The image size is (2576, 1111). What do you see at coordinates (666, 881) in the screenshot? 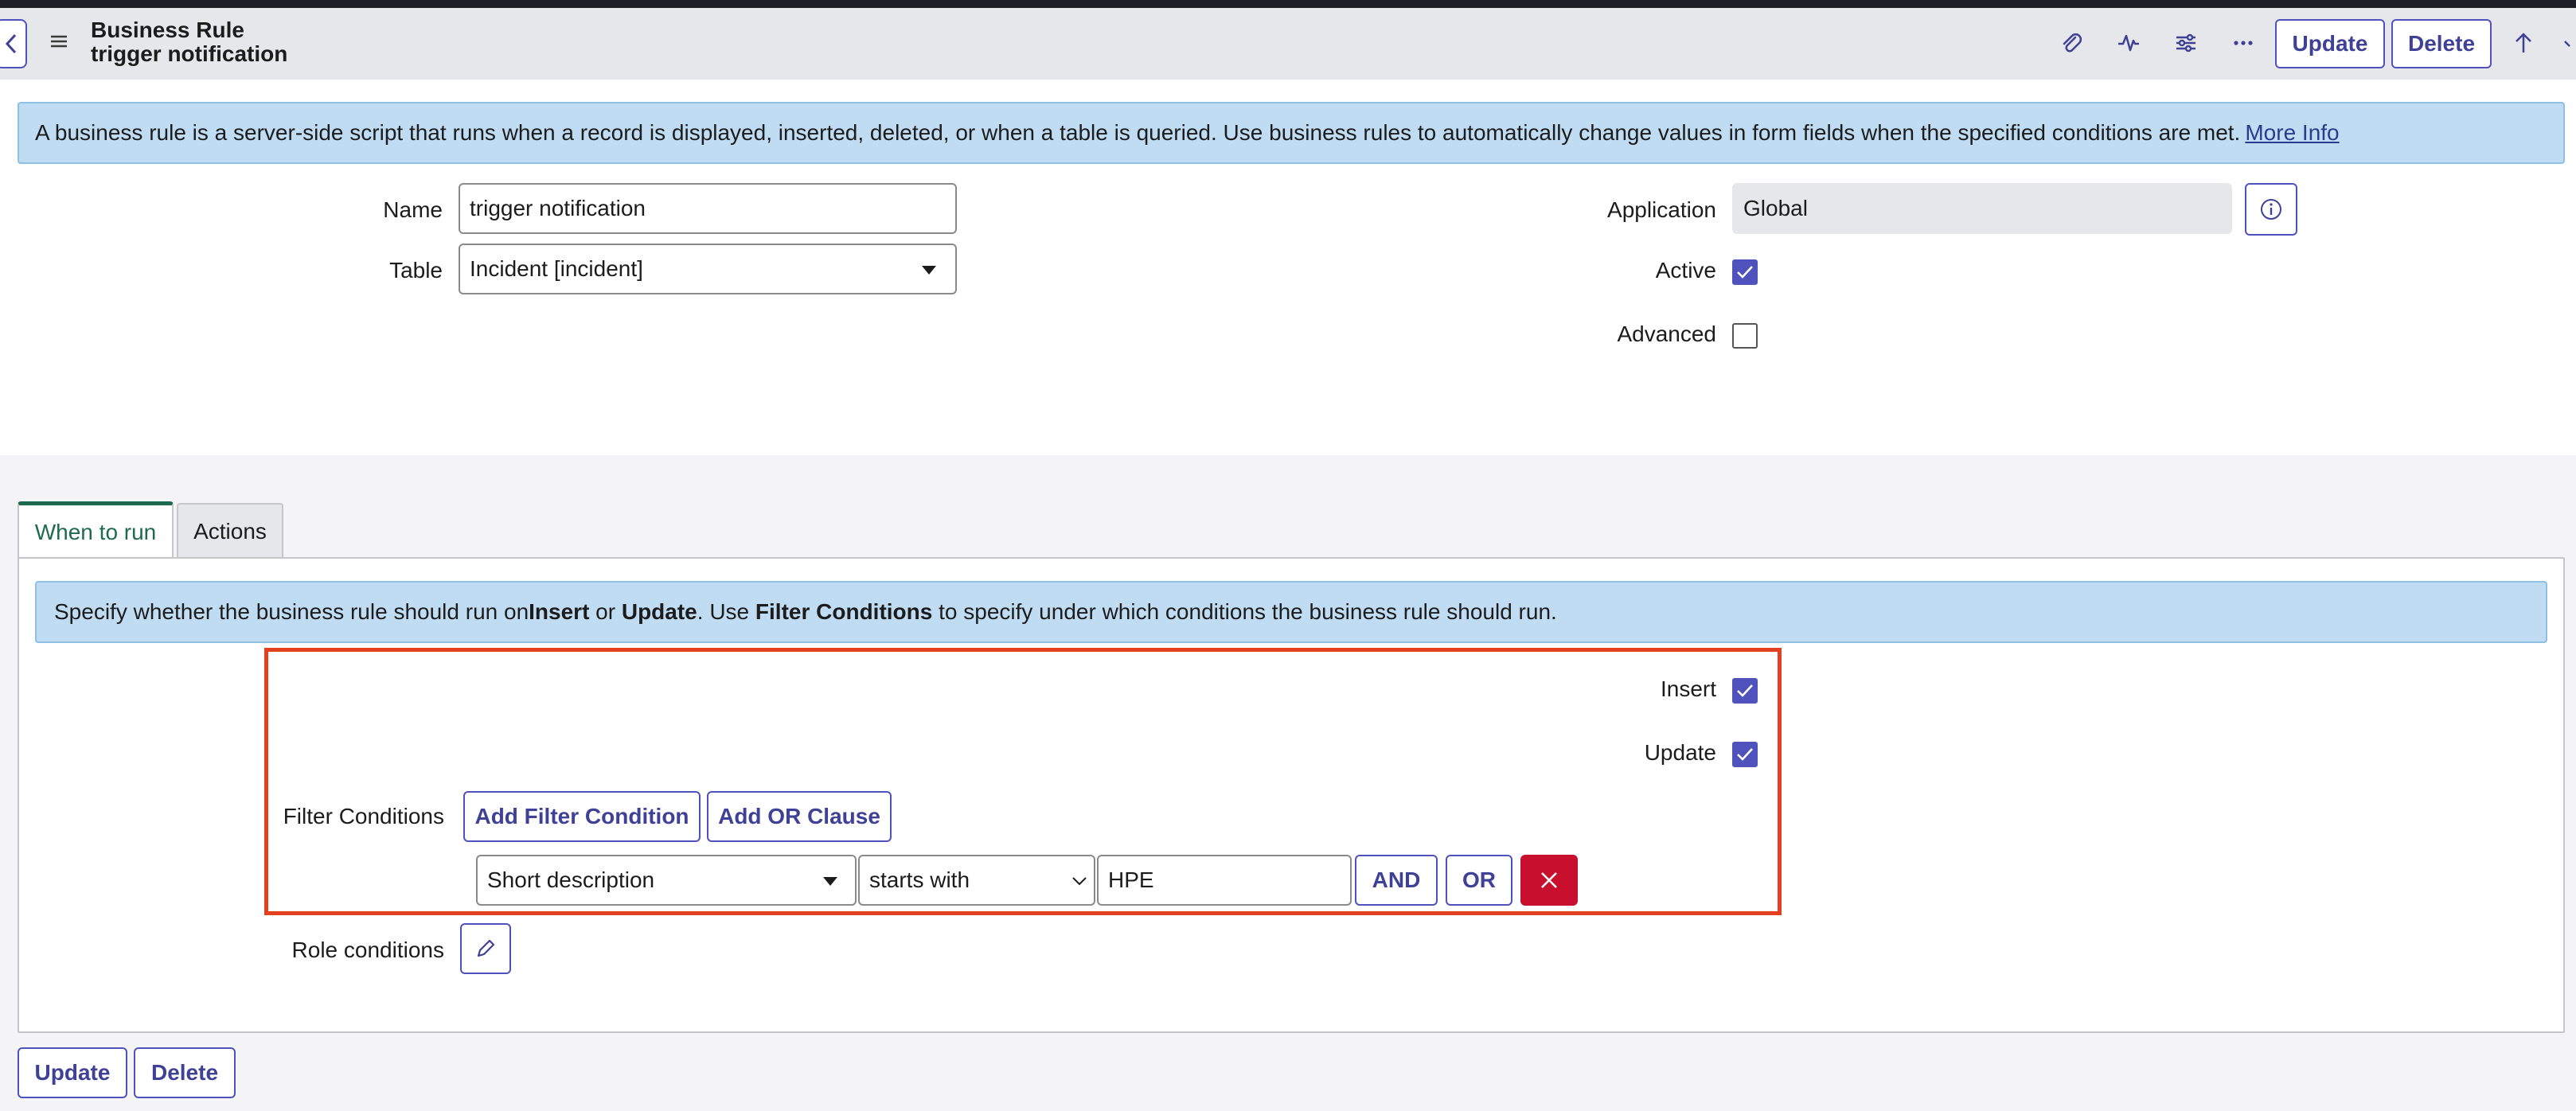
I see `condition-field-select: Short description` at bounding box center [666, 881].